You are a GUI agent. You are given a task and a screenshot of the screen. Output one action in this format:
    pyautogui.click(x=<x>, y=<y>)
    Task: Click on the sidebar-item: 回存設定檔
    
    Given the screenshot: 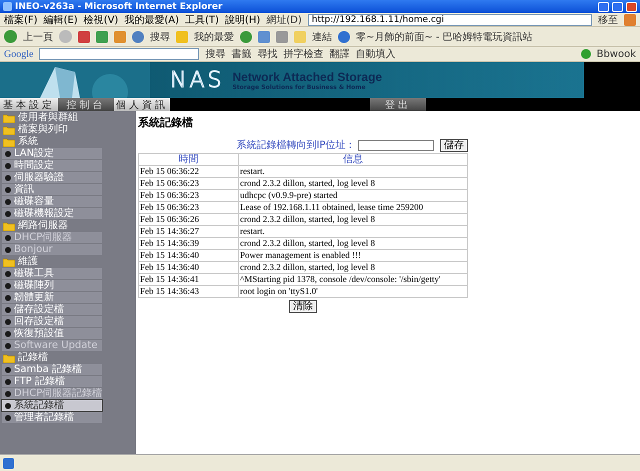 What is the action you would take?
    pyautogui.click(x=52, y=321)
    